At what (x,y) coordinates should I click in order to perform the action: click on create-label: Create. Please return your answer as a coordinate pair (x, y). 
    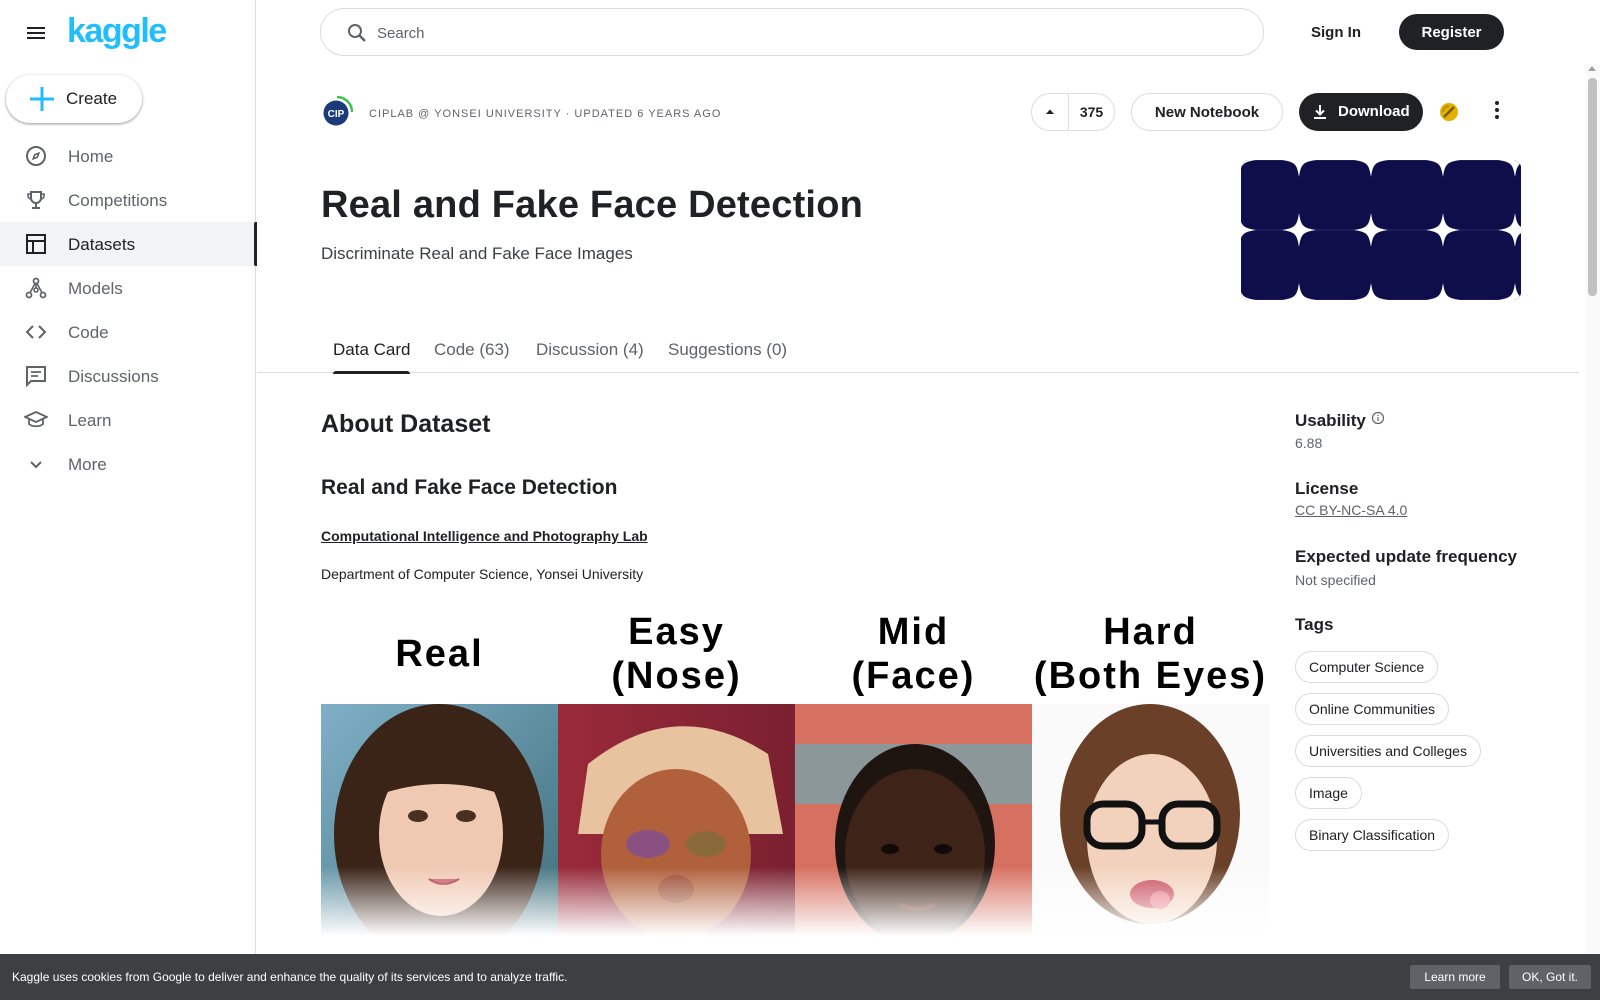
    Looking at the image, I should click on (92, 98).